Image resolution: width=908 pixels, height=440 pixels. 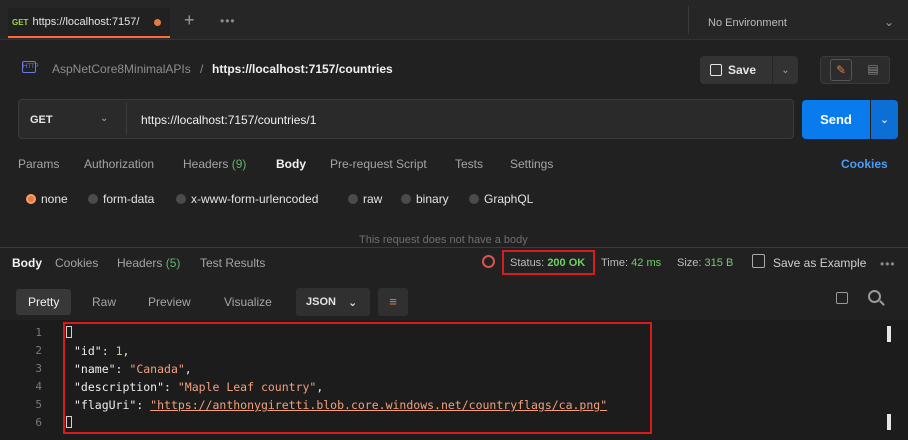 I want to click on tab-more-button: •••, so click(x=228, y=21).